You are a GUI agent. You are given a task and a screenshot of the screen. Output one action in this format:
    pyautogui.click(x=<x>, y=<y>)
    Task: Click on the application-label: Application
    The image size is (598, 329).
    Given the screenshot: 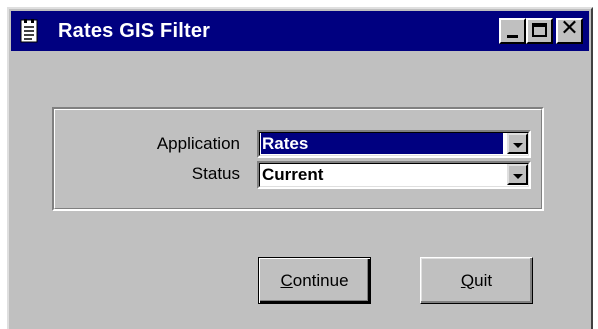 What is the action you would take?
    pyautogui.click(x=198, y=143)
    